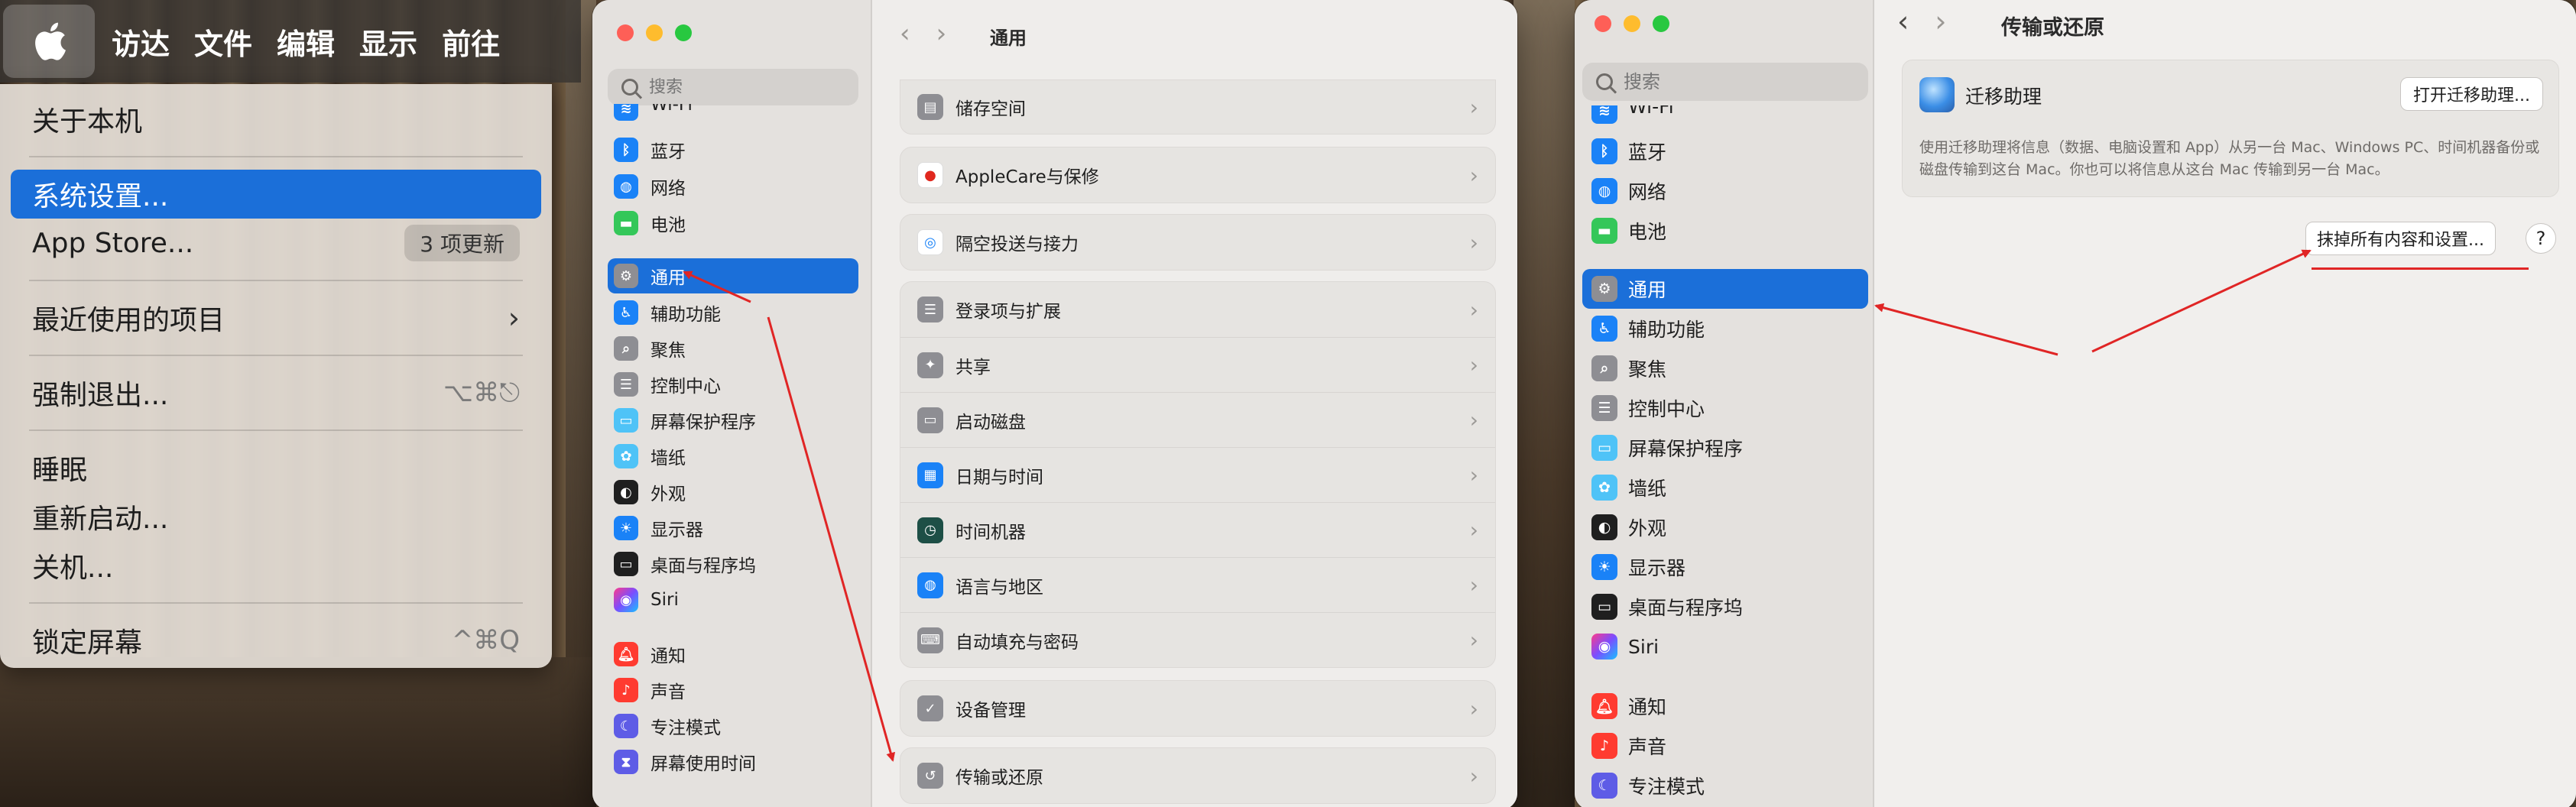  Describe the element at coordinates (1197, 309) in the screenshot. I see `row-login-items: ☰ 登录项与扩展 ›` at that location.